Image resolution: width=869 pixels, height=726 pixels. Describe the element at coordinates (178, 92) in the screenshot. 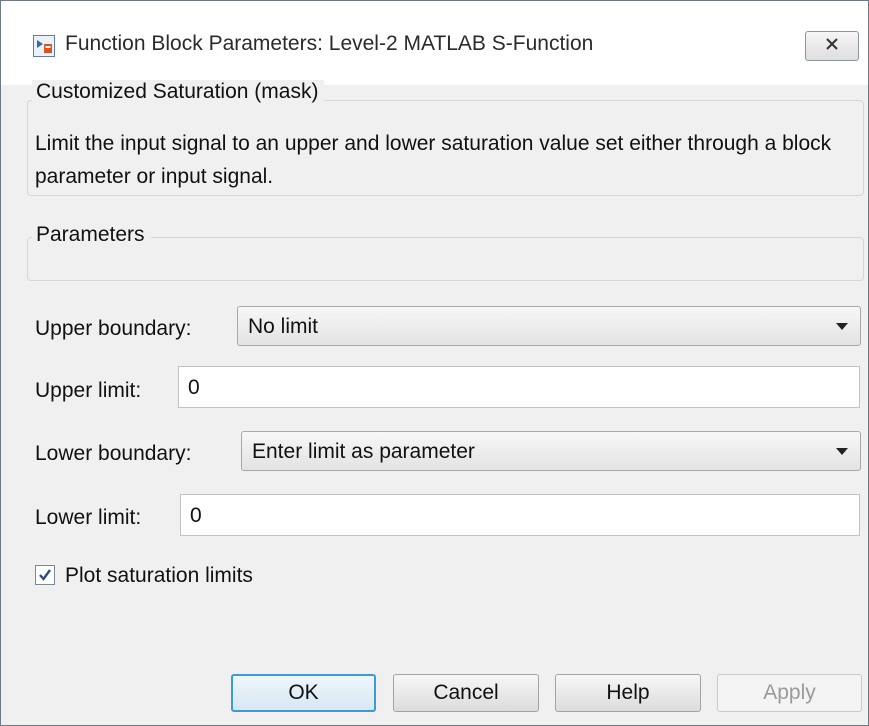

I see `mask-group-legend: Customized Saturation (mask)` at that location.